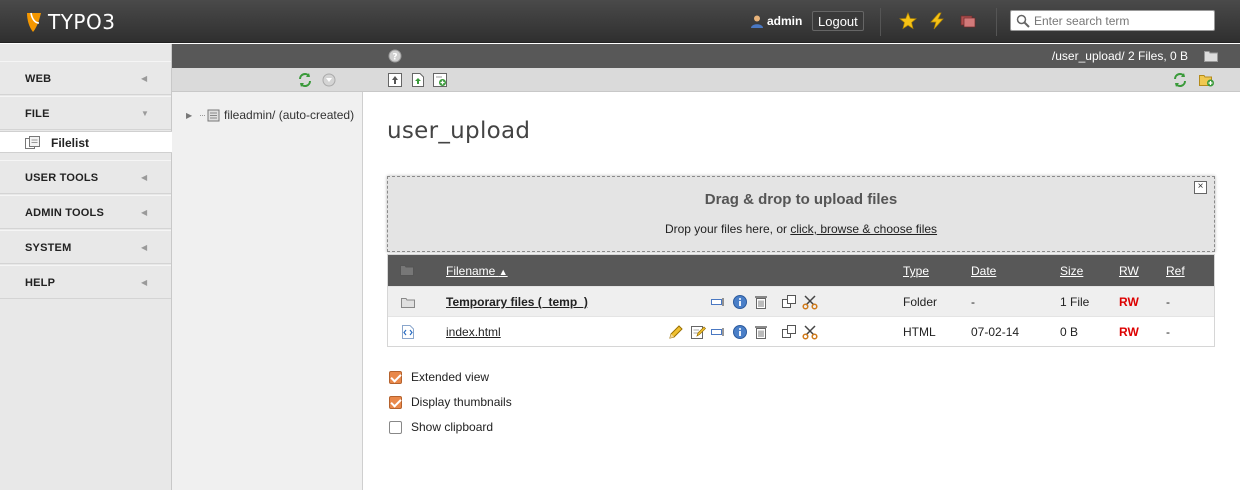  I want to click on column-header-ref: Ref, so click(1175, 271).